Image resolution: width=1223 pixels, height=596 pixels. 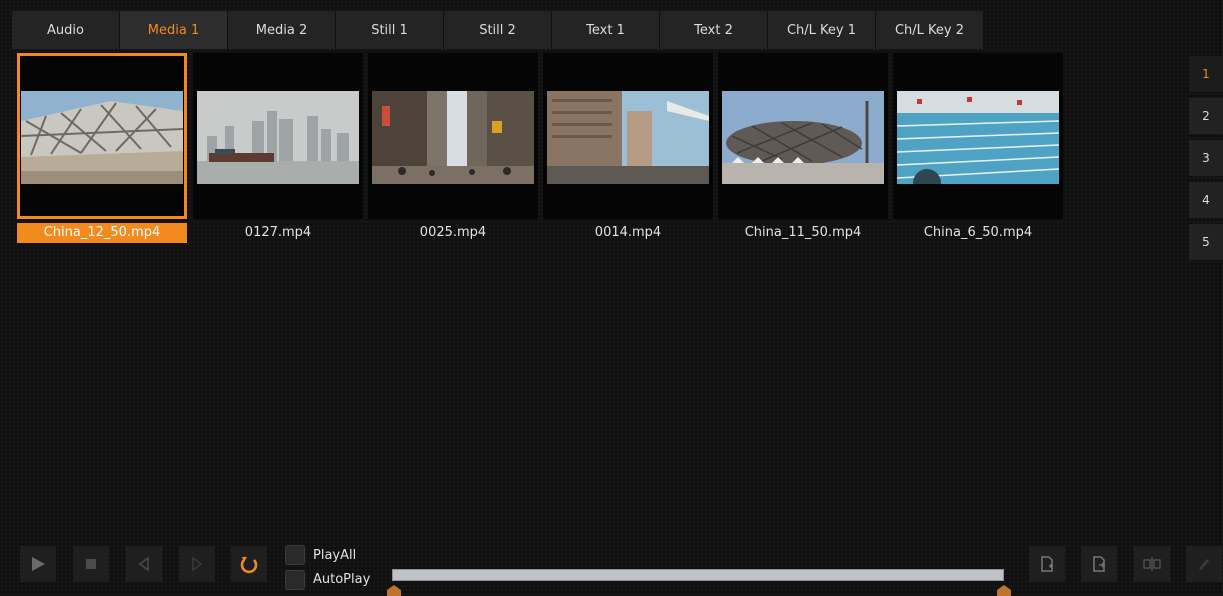 I want to click on tab-media-1: Media 1, so click(x=173, y=30).